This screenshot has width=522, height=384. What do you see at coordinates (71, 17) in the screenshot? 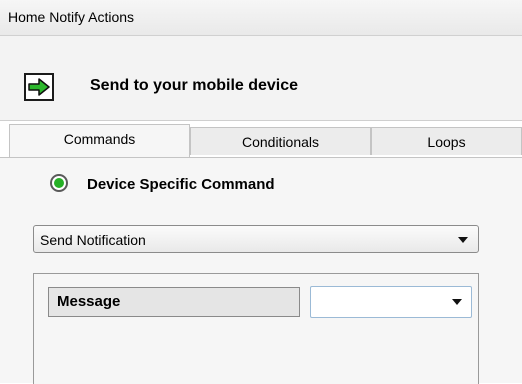
I see `window-title: Home Notify Actions` at bounding box center [71, 17].